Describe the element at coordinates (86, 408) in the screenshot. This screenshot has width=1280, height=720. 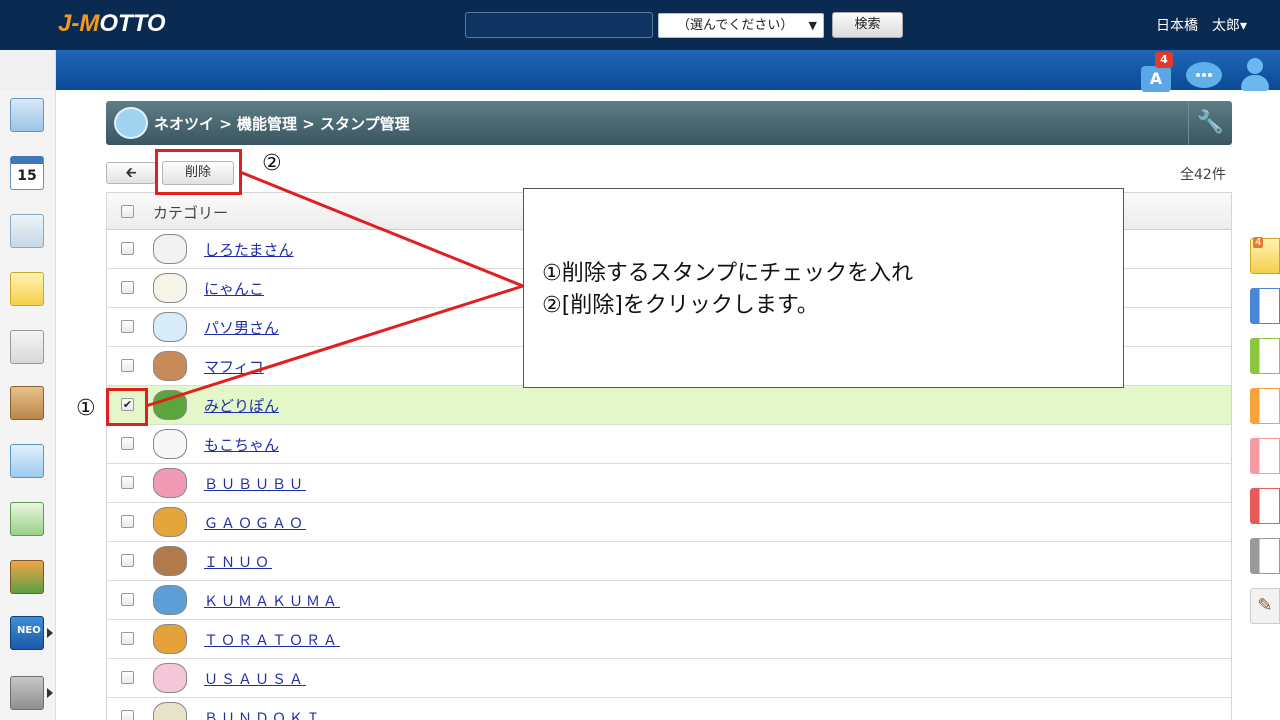
I see `marker-1: ①` at that location.